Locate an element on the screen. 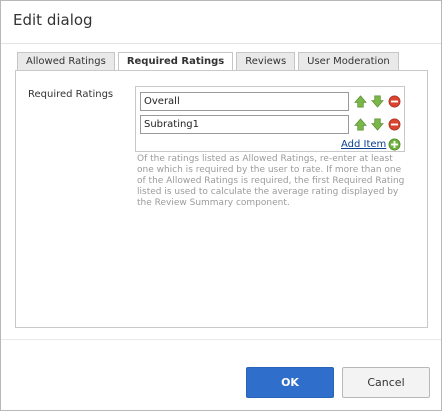 The height and width of the screenshot is (411, 442). ok-button: OK is located at coordinates (290, 382).